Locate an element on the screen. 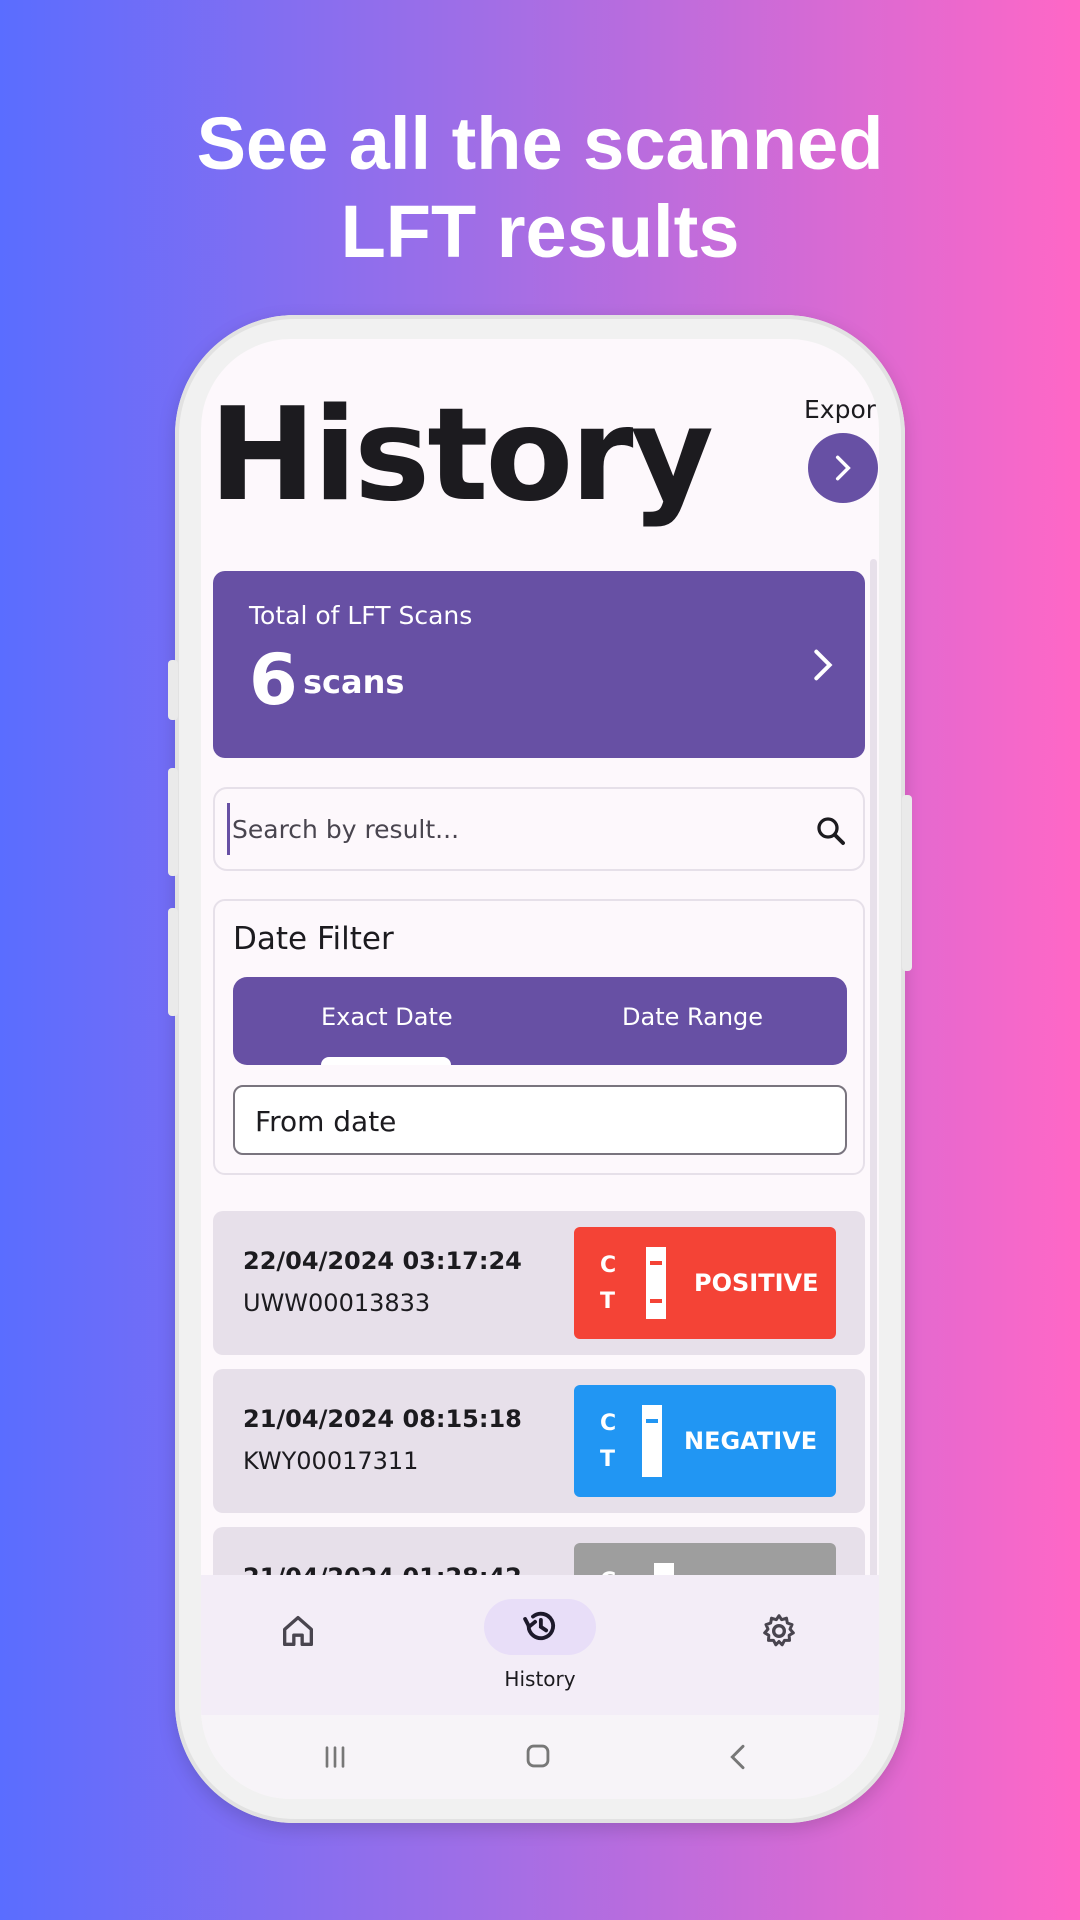  back-icon is located at coordinates (739, 1757).